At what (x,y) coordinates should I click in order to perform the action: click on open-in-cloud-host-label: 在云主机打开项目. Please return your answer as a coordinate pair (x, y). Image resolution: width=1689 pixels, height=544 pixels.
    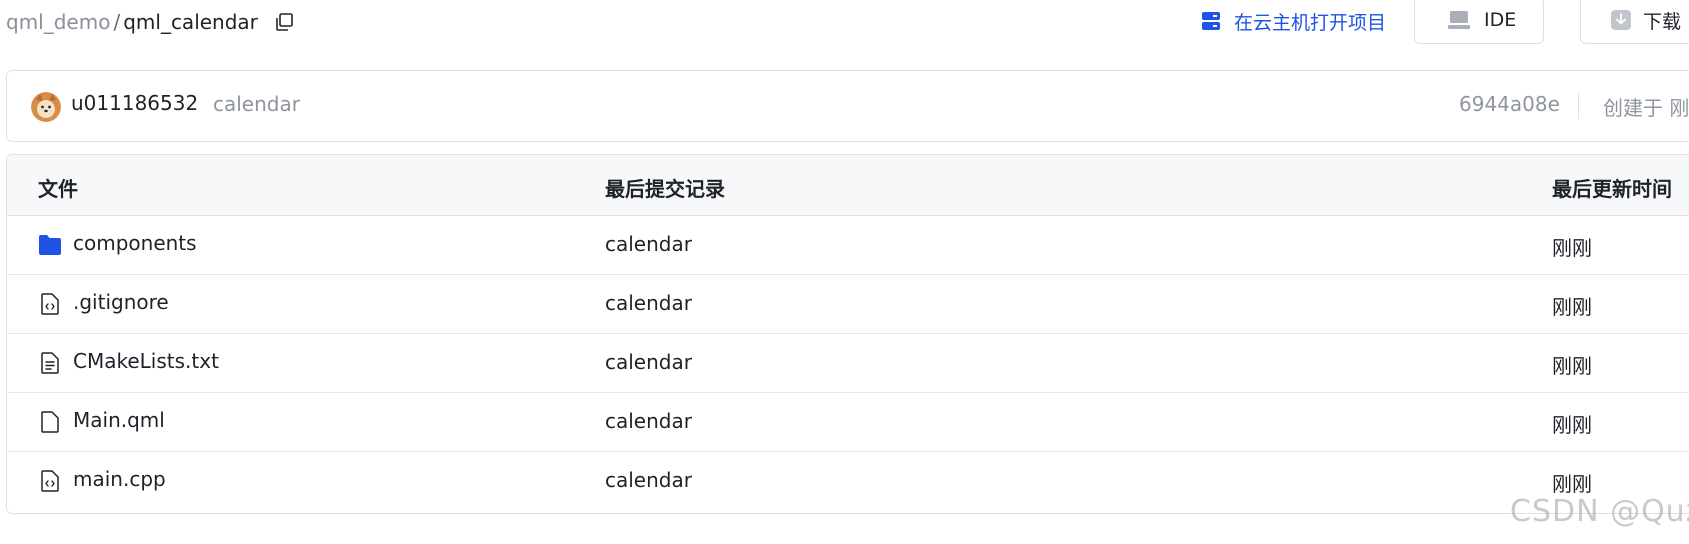
    Looking at the image, I should click on (1310, 22).